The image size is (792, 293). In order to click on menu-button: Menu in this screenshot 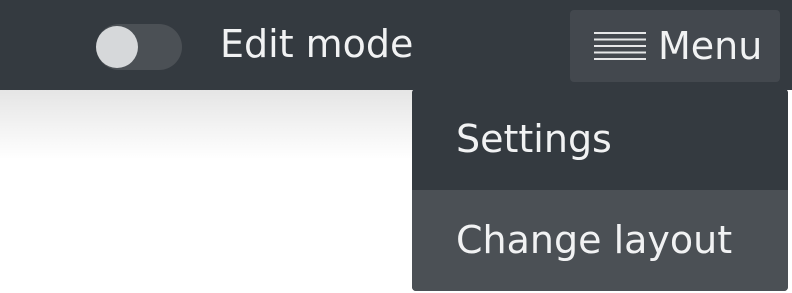, I will do `click(675, 46)`.